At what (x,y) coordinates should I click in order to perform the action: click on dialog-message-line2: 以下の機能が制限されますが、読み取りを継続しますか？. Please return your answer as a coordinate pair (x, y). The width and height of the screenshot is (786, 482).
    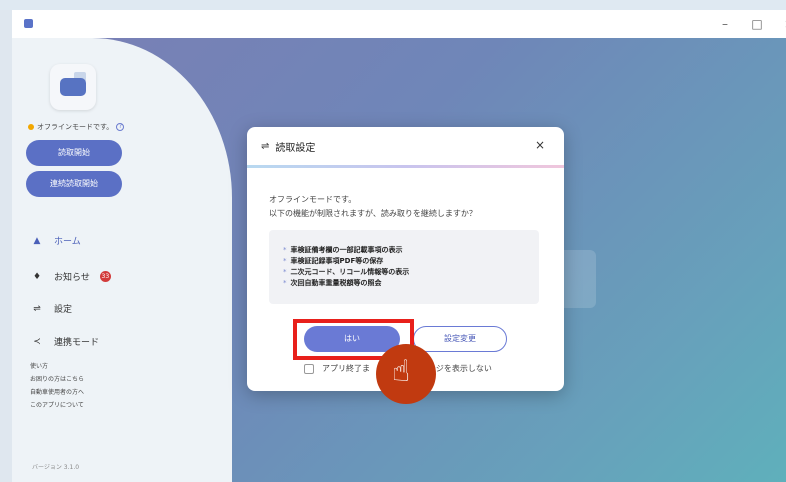
    Looking at the image, I should click on (373, 213).